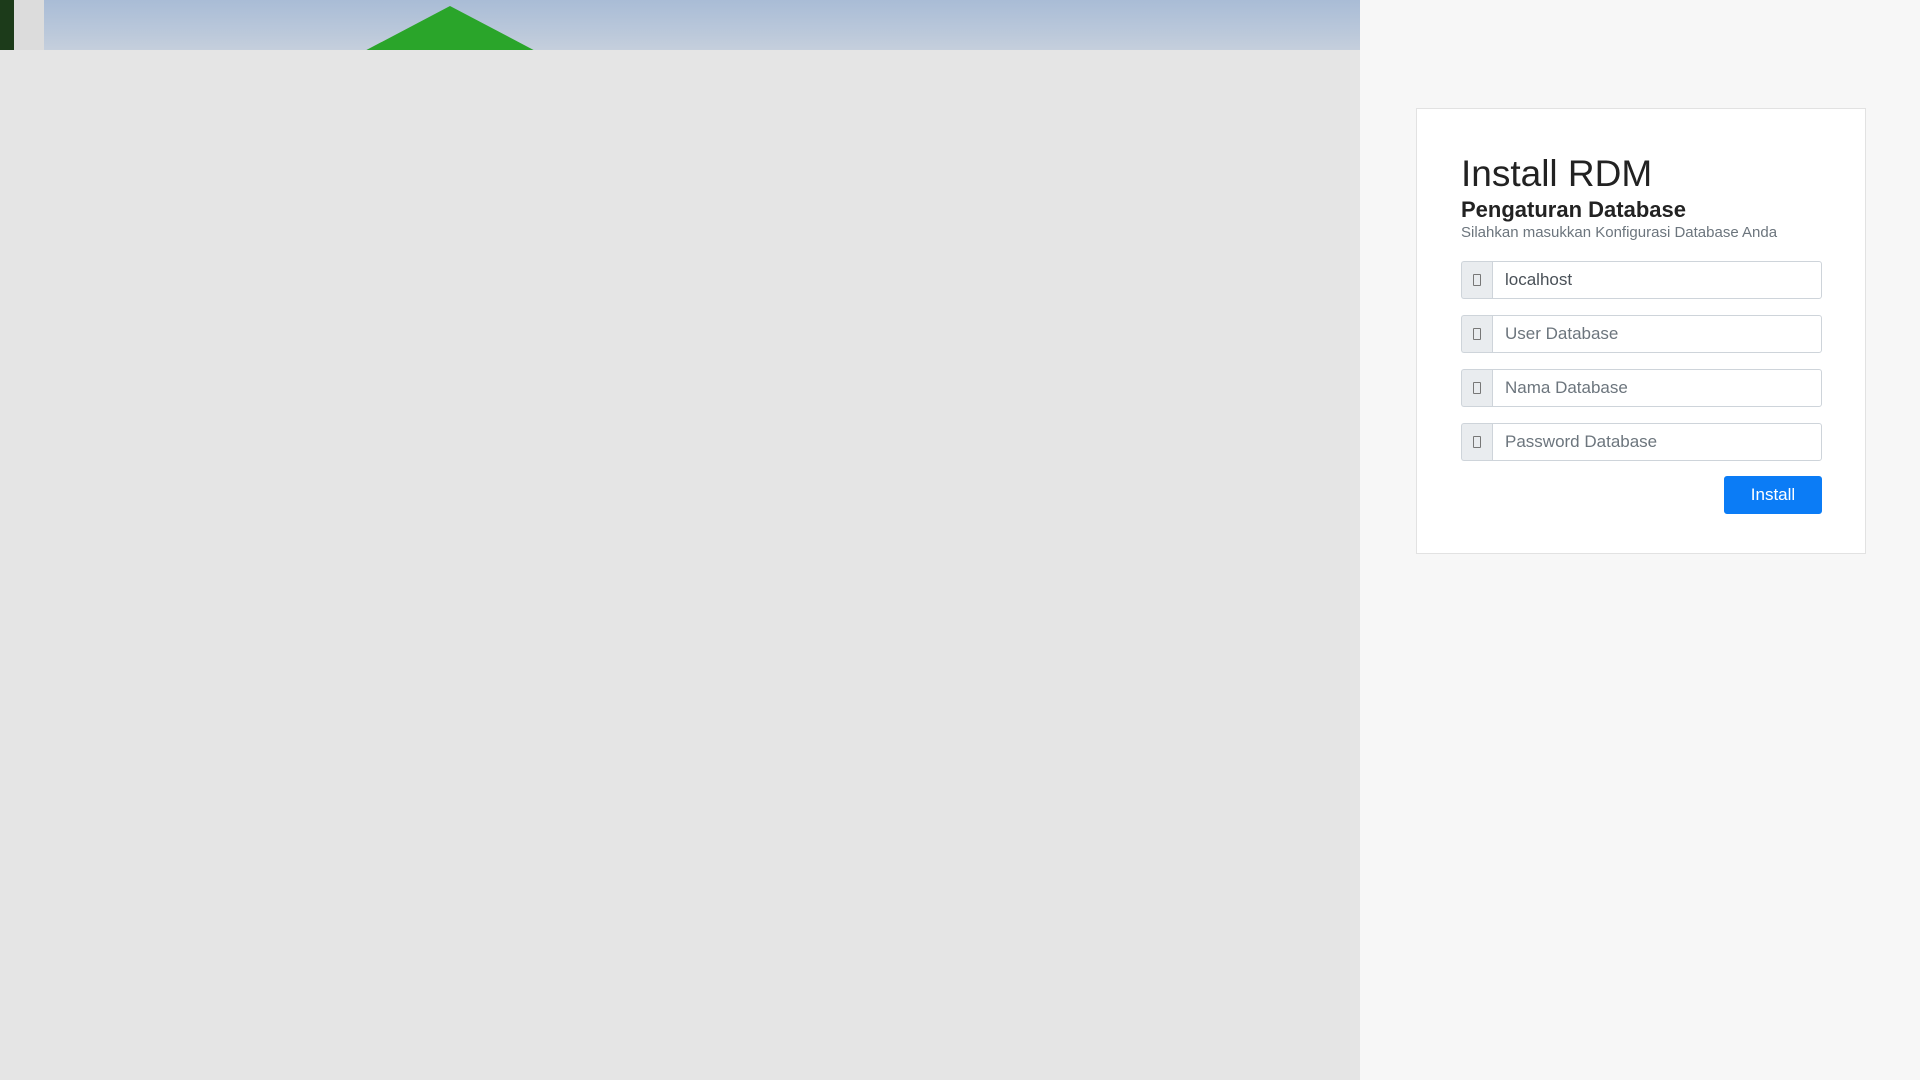  I want to click on user-field-group, so click(1641, 334).